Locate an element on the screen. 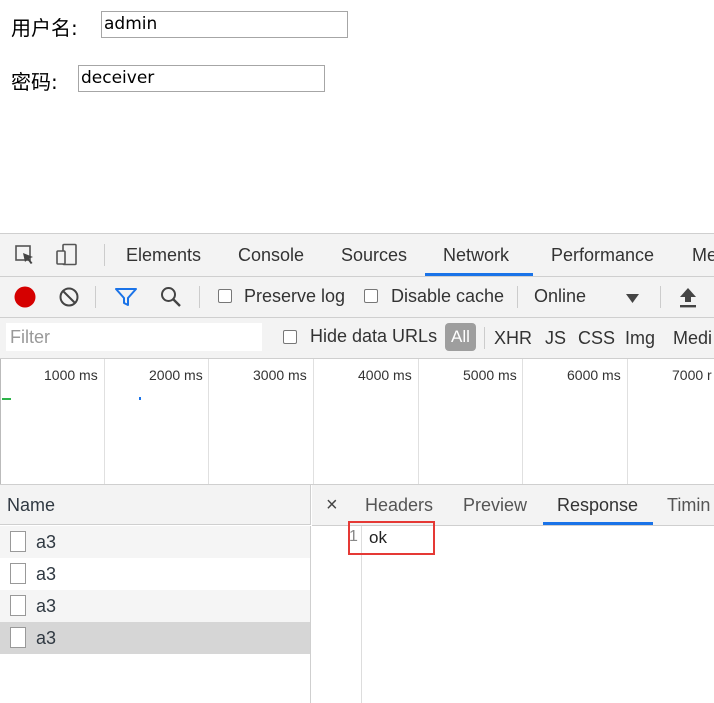 This screenshot has height=703, width=714. tab-more: Me is located at coordinates (703, 255).